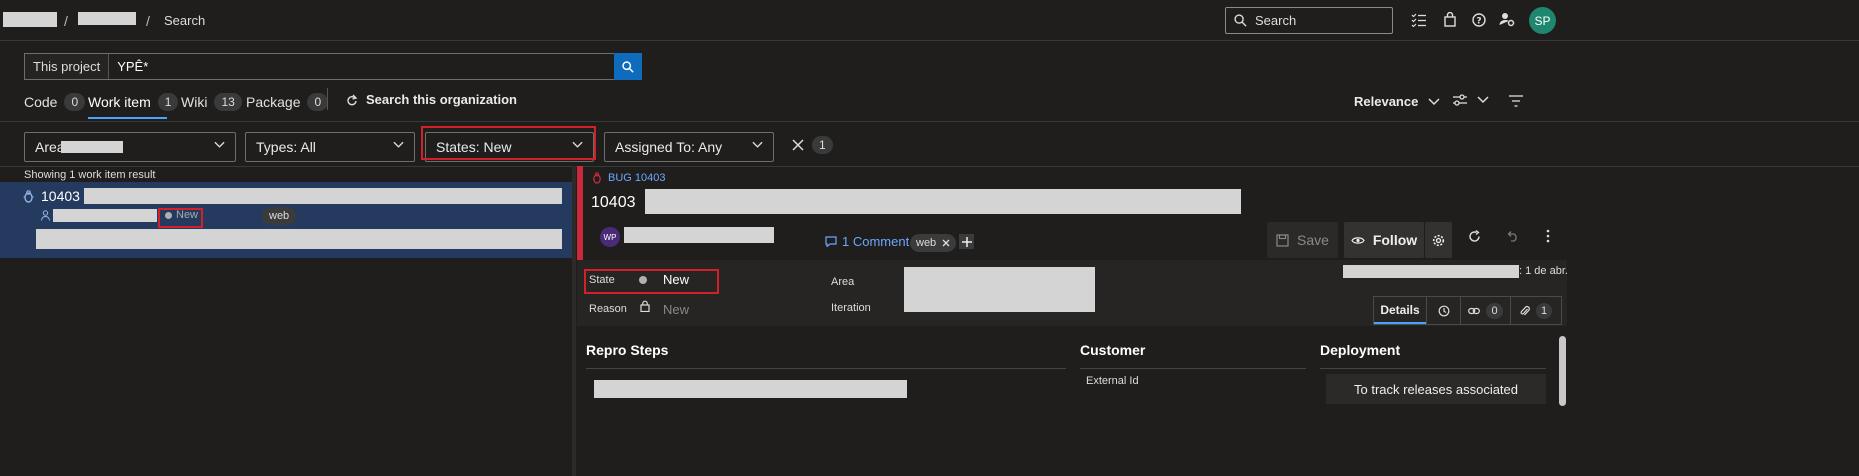  Describe the element at coordinates (1276, 20) in the screenshot. I see `header-search-placeholder: Search` at that location.